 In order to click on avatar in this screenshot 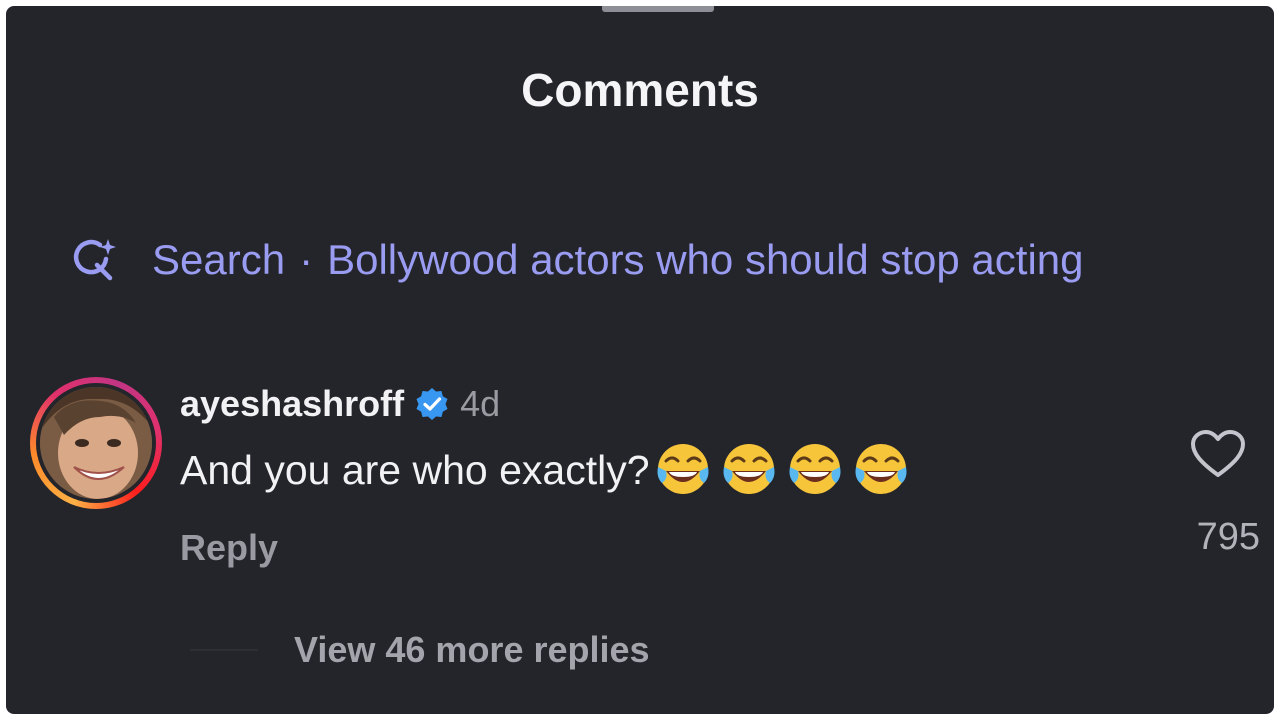, I will do `click(96, 443)`.